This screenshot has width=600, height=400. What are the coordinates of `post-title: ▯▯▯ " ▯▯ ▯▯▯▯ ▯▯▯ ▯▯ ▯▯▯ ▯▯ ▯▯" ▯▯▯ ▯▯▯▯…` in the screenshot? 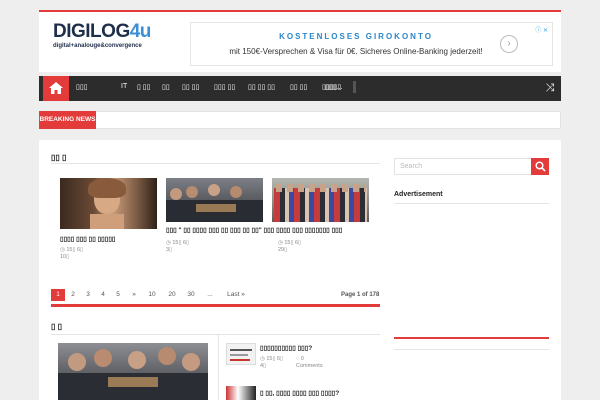 It's located at (274, 230).